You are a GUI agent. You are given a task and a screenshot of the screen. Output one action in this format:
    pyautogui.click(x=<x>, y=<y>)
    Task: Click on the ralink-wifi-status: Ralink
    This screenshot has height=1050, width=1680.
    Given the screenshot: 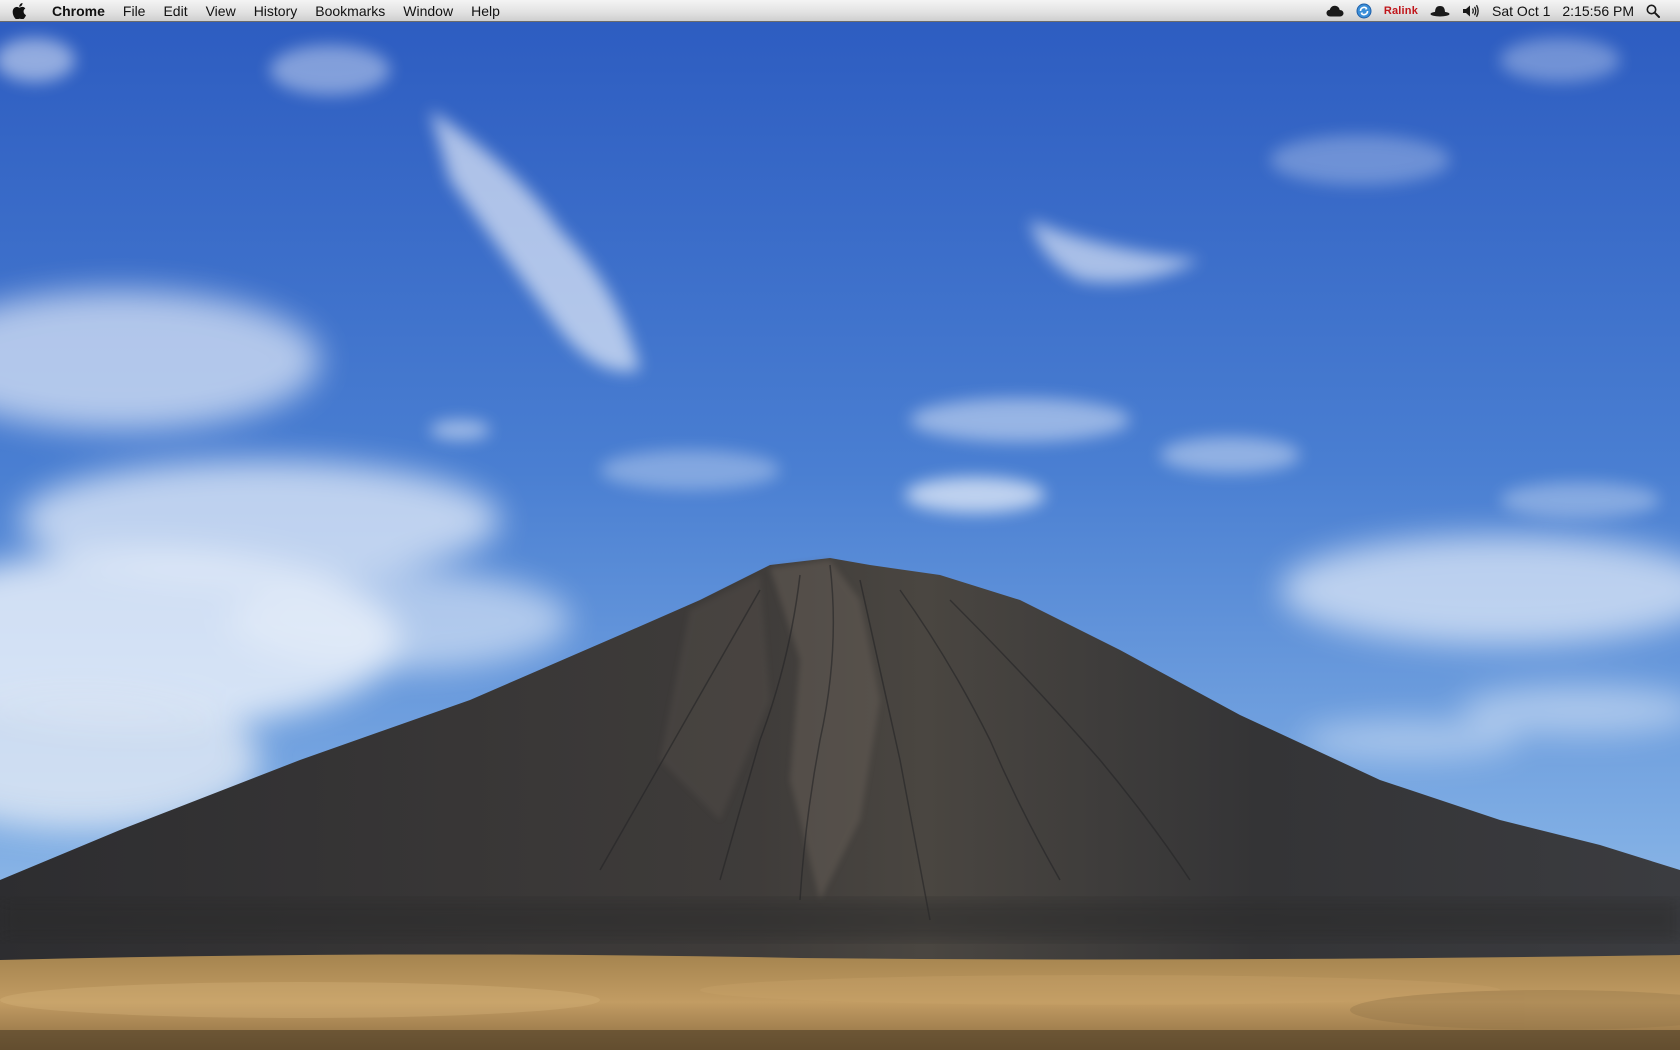 What is the action you would take?
    pyautogui.click(x=1401, y=11)
    